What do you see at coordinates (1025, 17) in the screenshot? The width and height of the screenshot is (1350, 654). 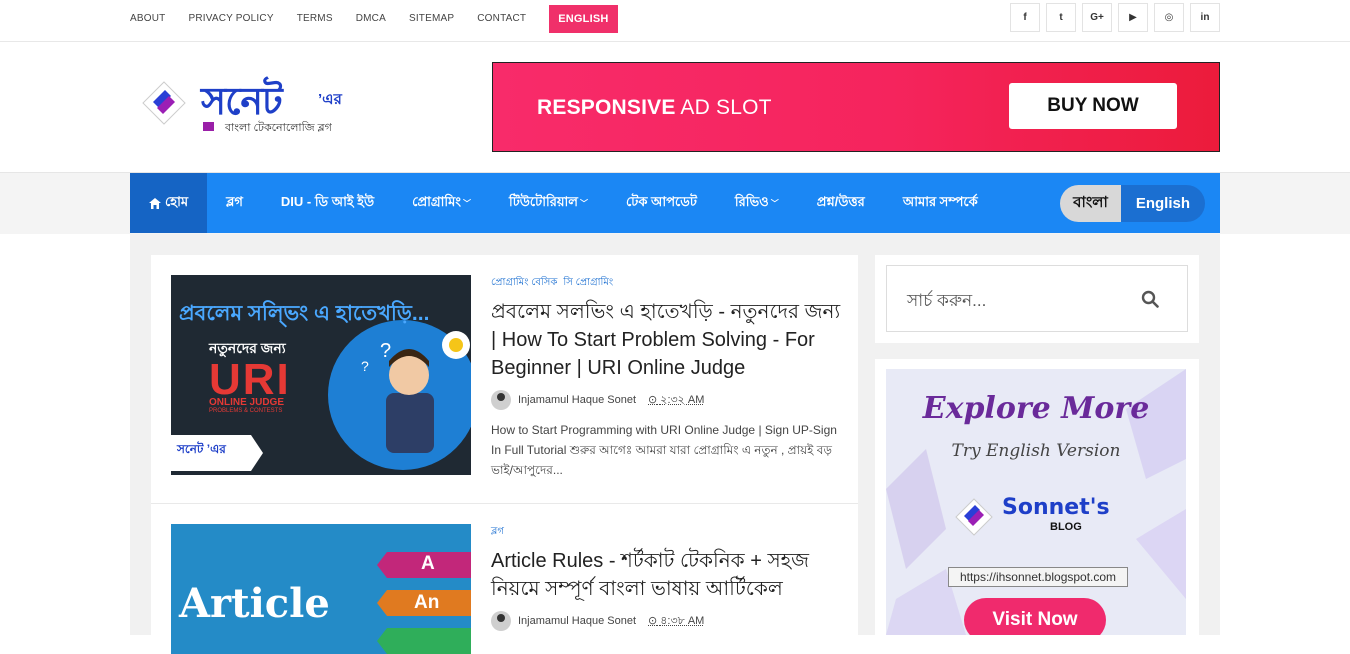 I see `facebook-icon: f` at bounding box center [1025, 17].